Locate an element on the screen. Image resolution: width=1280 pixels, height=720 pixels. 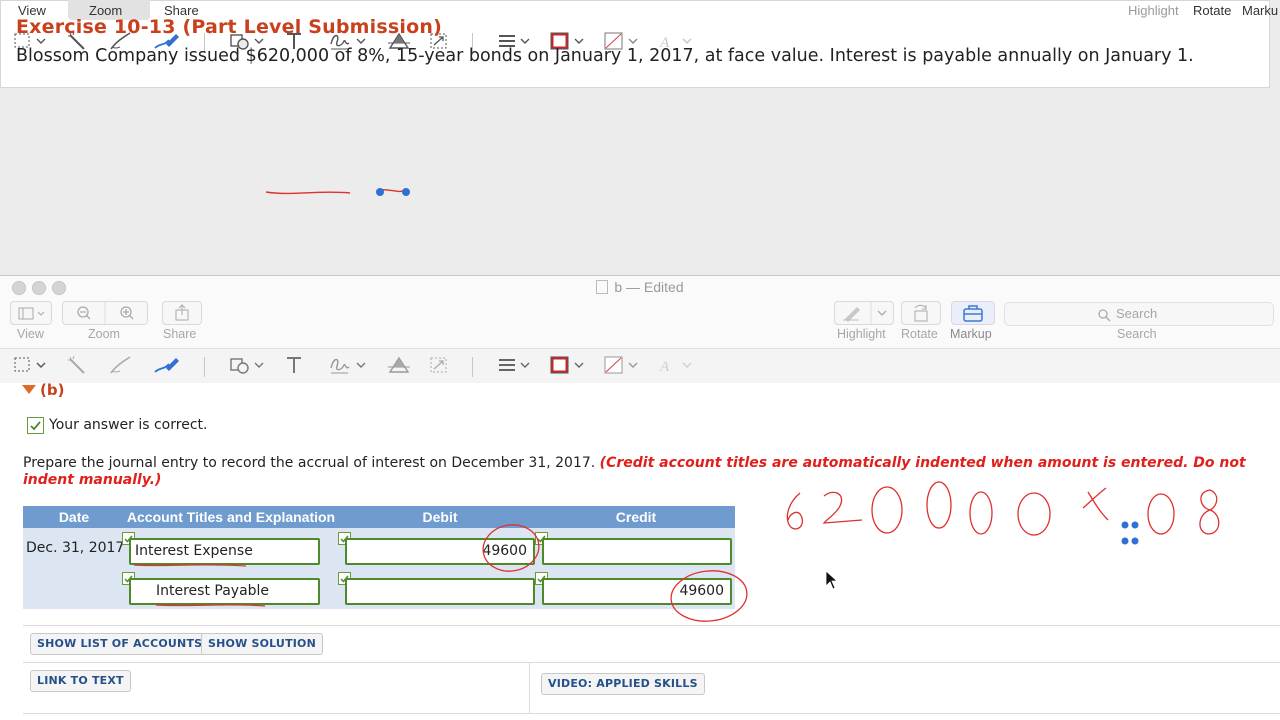
rotate-button is located at coordinates (921, 313).